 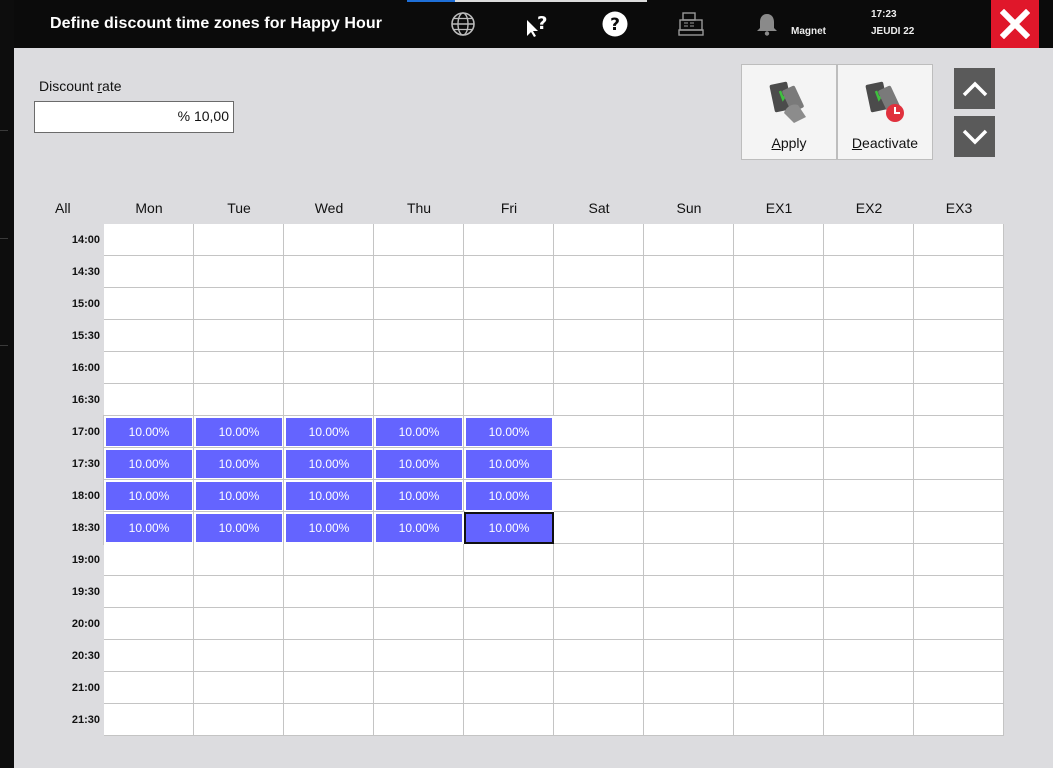 I want to click on column-header-ex3: EX3, so click(x=959, y=208).